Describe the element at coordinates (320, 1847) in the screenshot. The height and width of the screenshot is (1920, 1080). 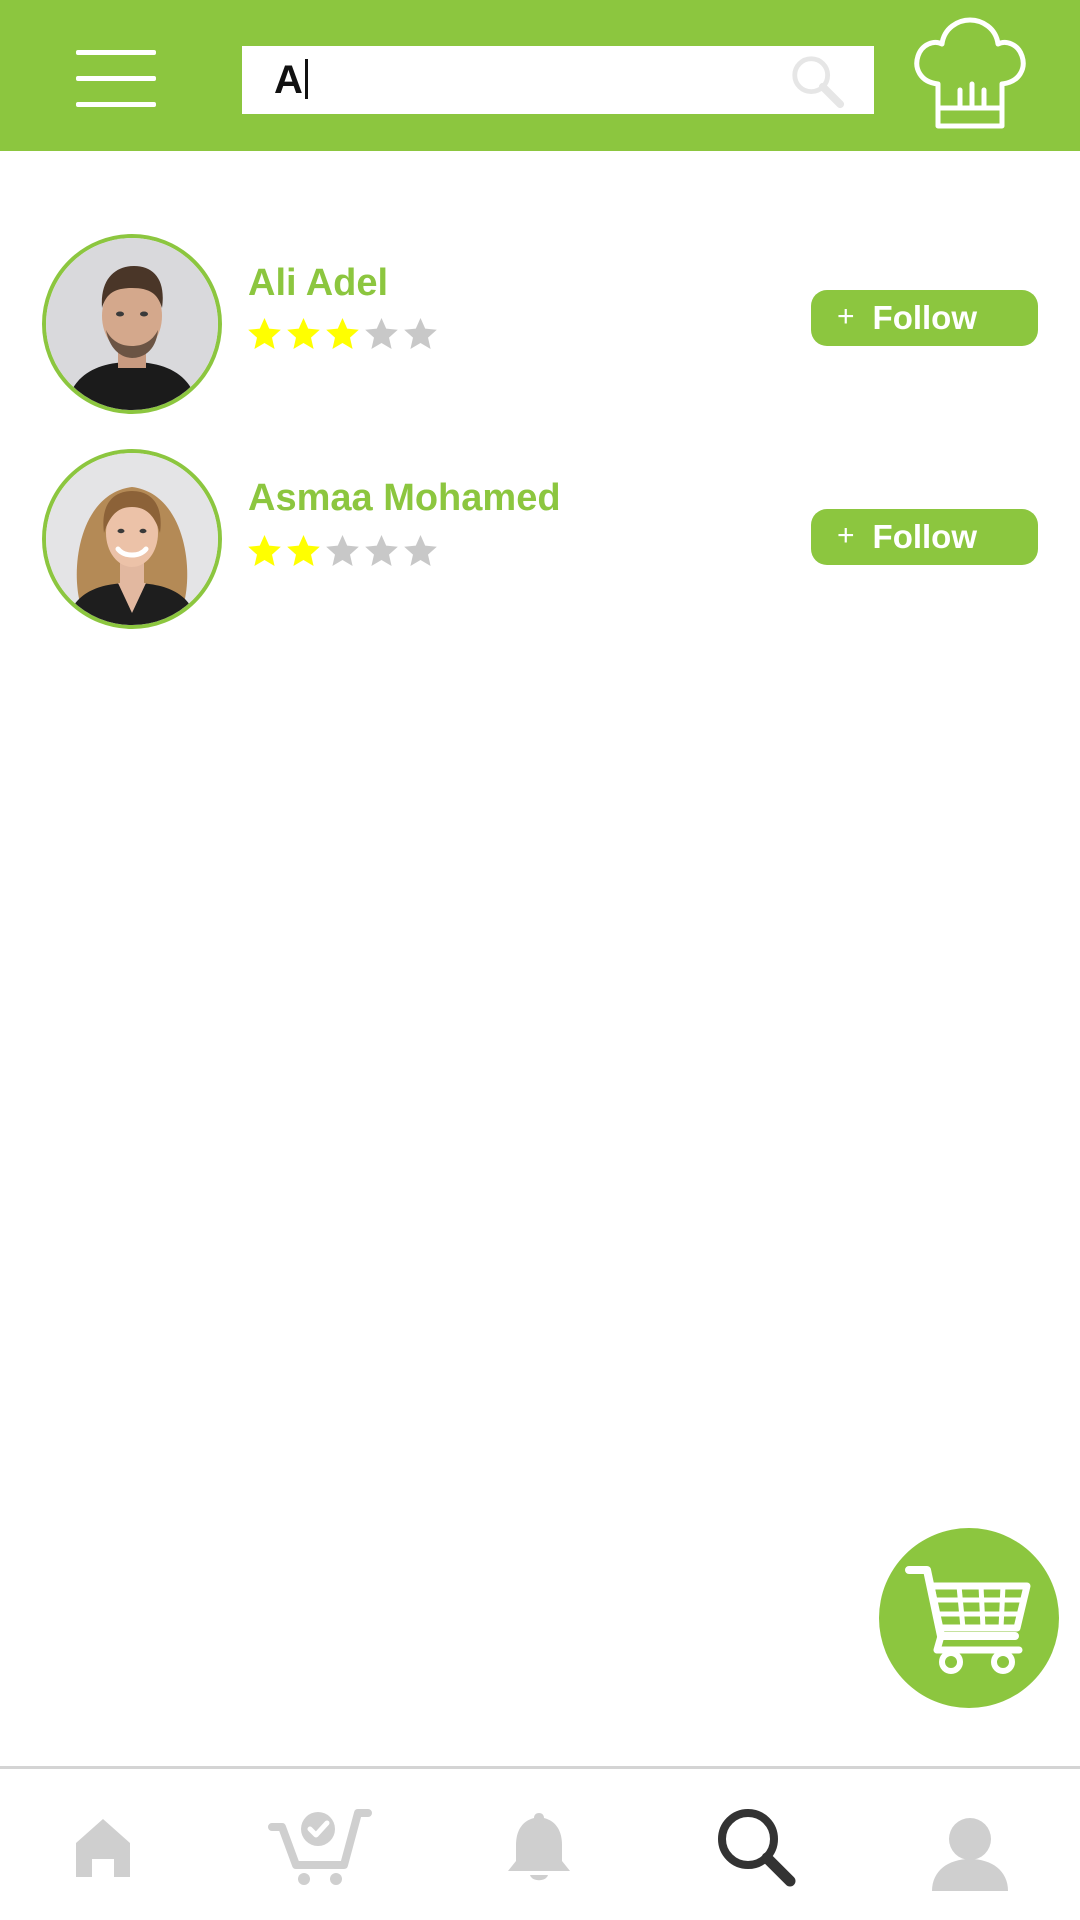
I see `cart-check-icon` at that location.